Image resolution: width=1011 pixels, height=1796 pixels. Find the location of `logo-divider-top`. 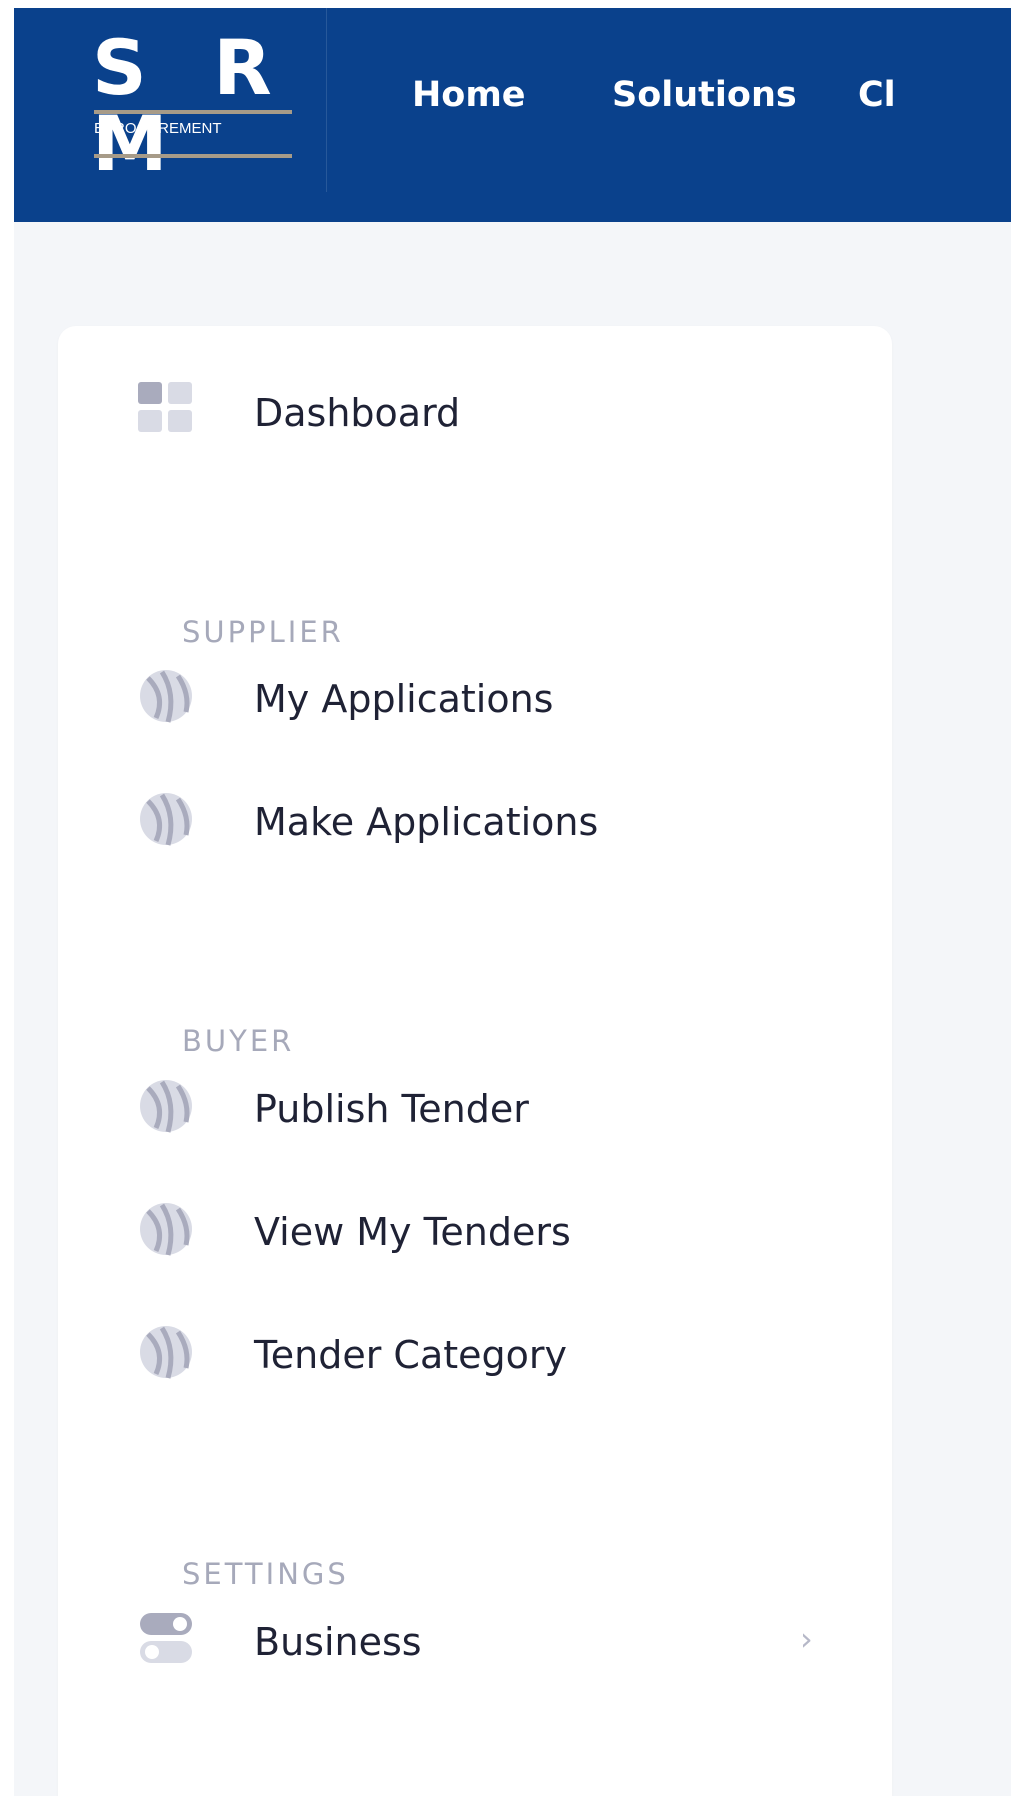

logo-divider-top is located at coordinates (193, 112).